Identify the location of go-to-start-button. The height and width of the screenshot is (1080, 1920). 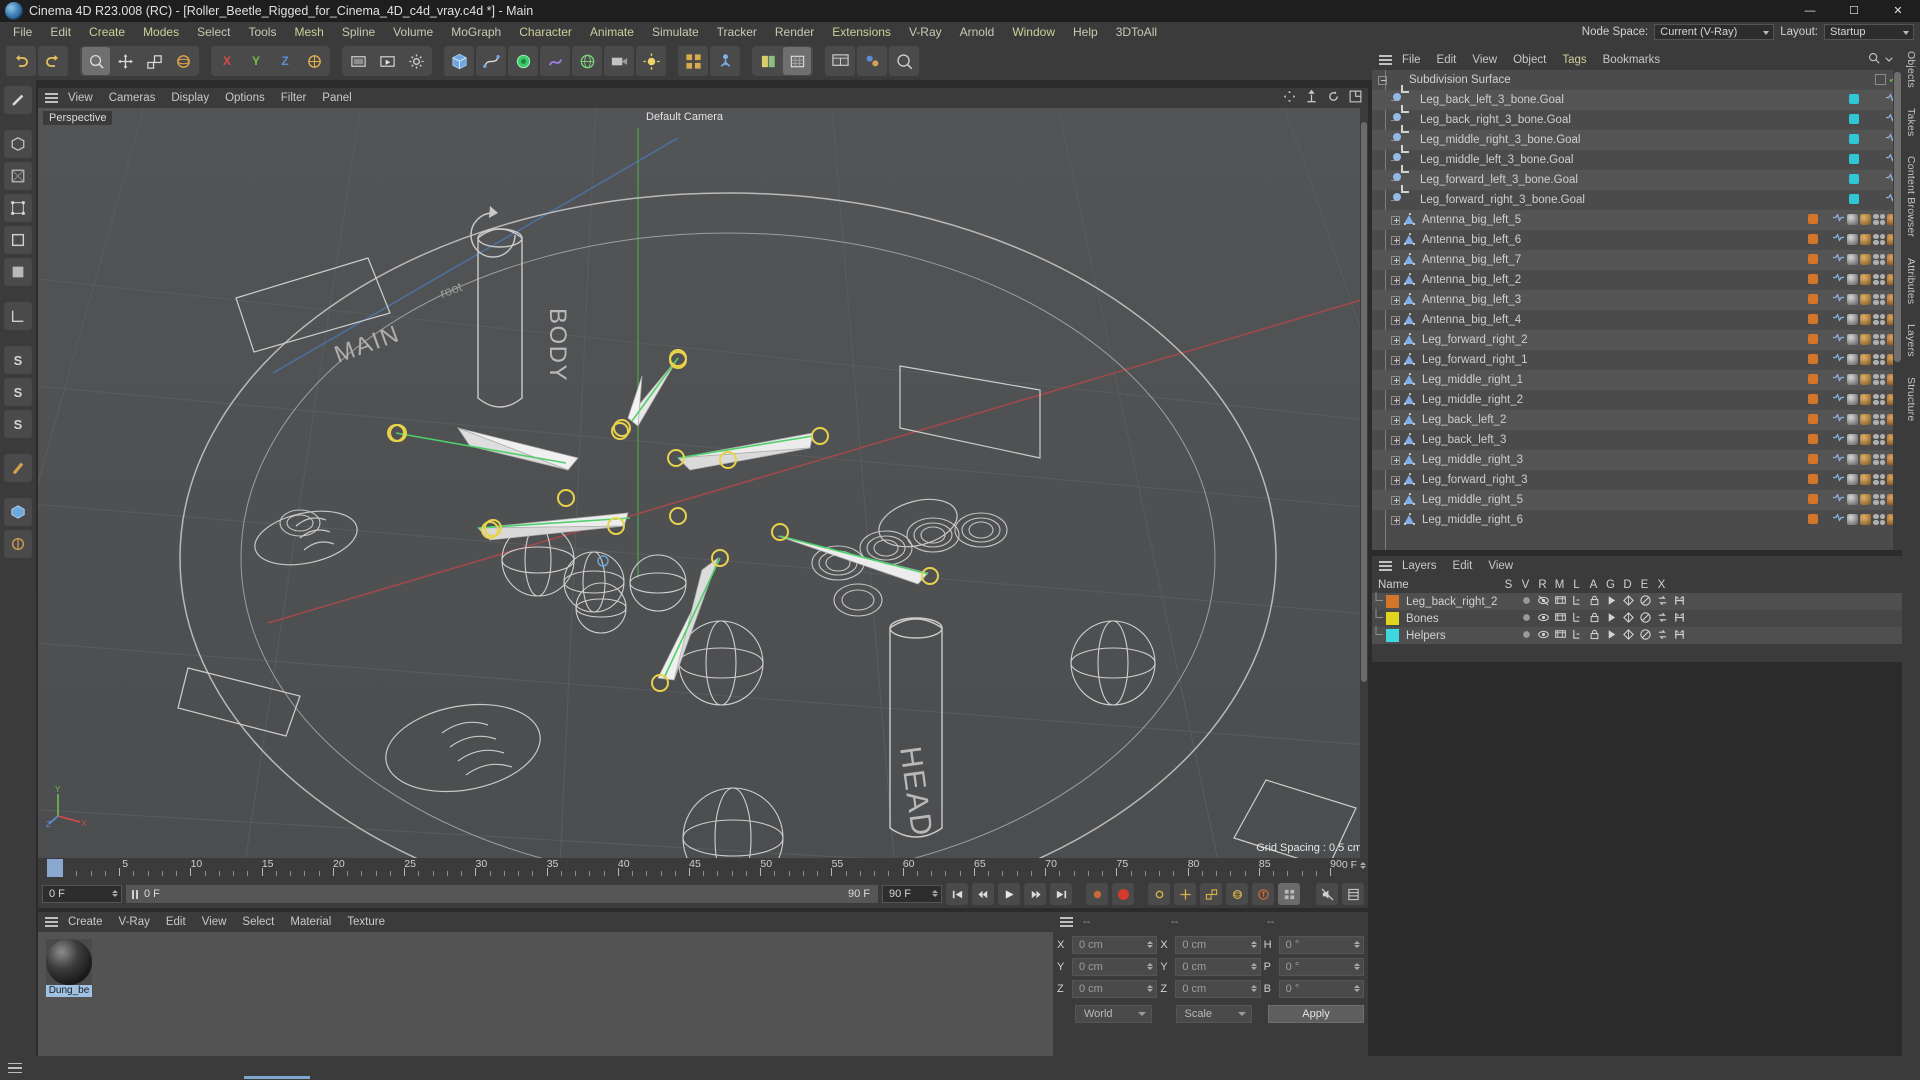
(957, 894).